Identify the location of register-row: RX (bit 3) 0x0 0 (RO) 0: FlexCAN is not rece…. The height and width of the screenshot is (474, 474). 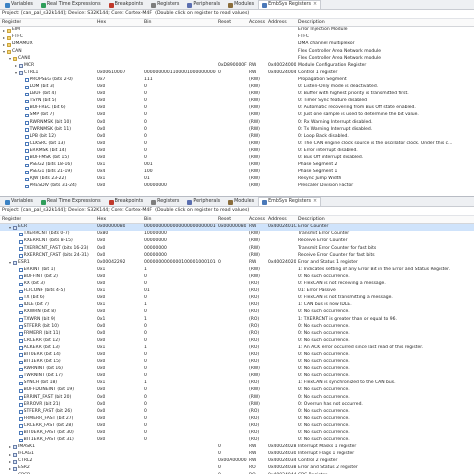
(237, 284).